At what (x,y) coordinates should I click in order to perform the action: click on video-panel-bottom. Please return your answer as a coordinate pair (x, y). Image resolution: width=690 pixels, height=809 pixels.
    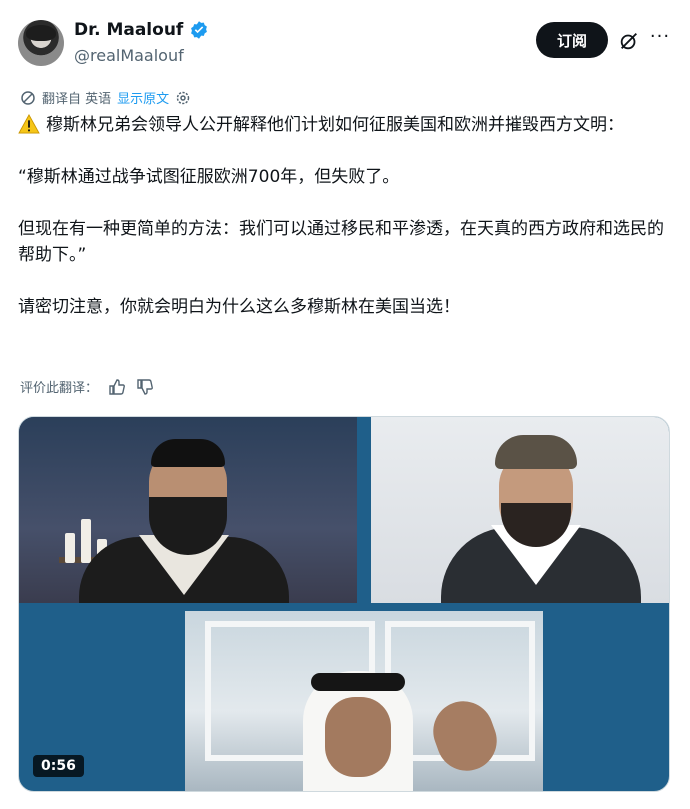
    Looking at the image, I should click on (364, 701).